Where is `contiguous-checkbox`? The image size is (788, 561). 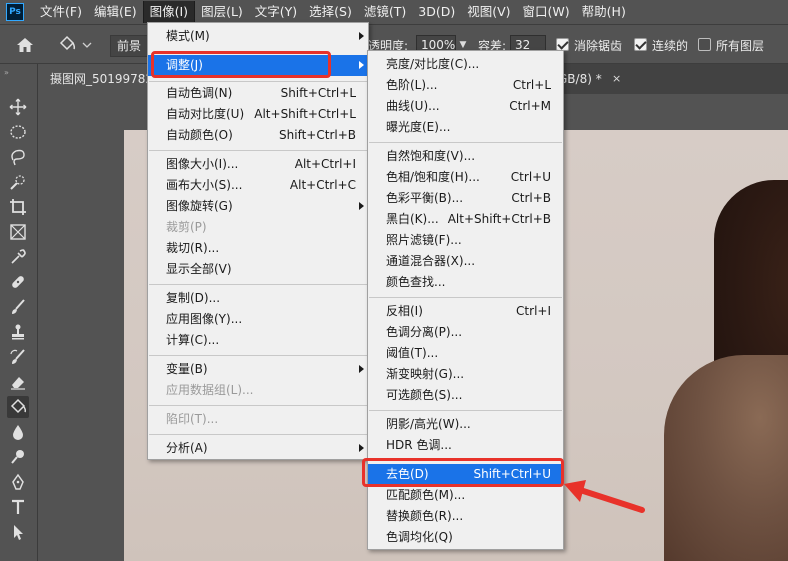
contiguous-checkbox is located at coordinates (640, 44).